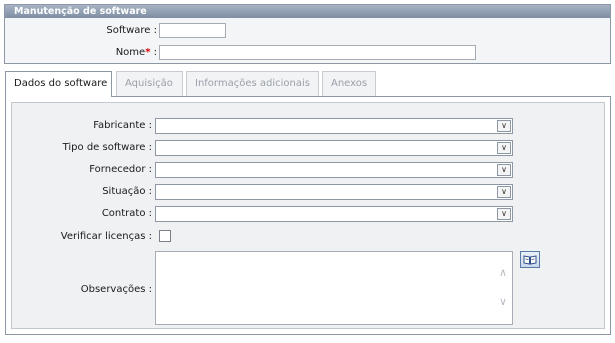 The height and width of the screenshot is (343, 615). What do you see at coordinates (131, 30) in the screenshot?
I see `software-label: Software :` at bounding box center [131, 30].